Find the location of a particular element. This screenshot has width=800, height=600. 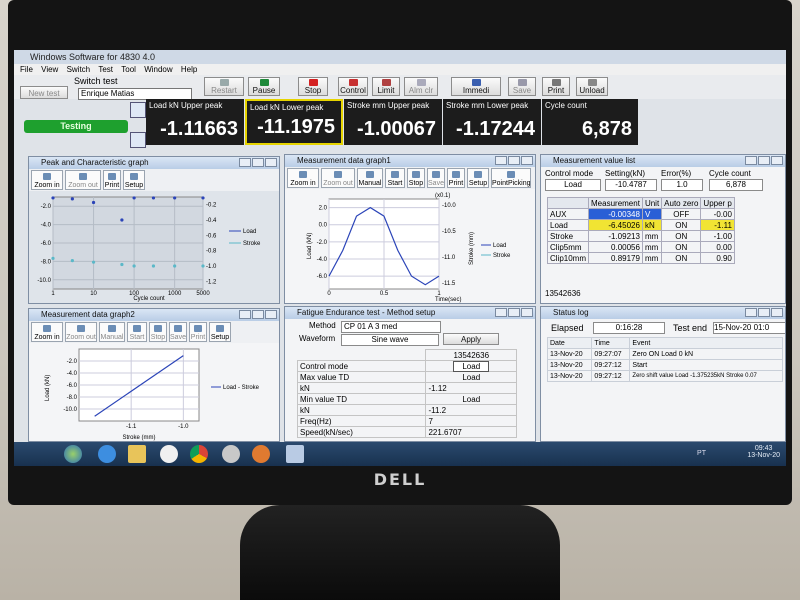

file-explorer-icon is located at coordinates (137, 454).